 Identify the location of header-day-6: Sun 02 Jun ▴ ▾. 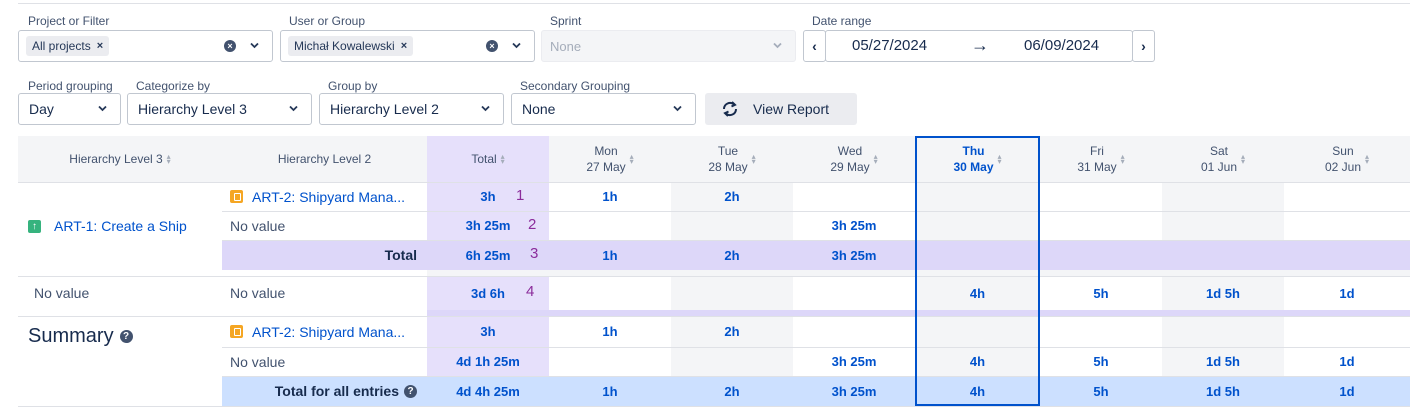
(1347, 159).